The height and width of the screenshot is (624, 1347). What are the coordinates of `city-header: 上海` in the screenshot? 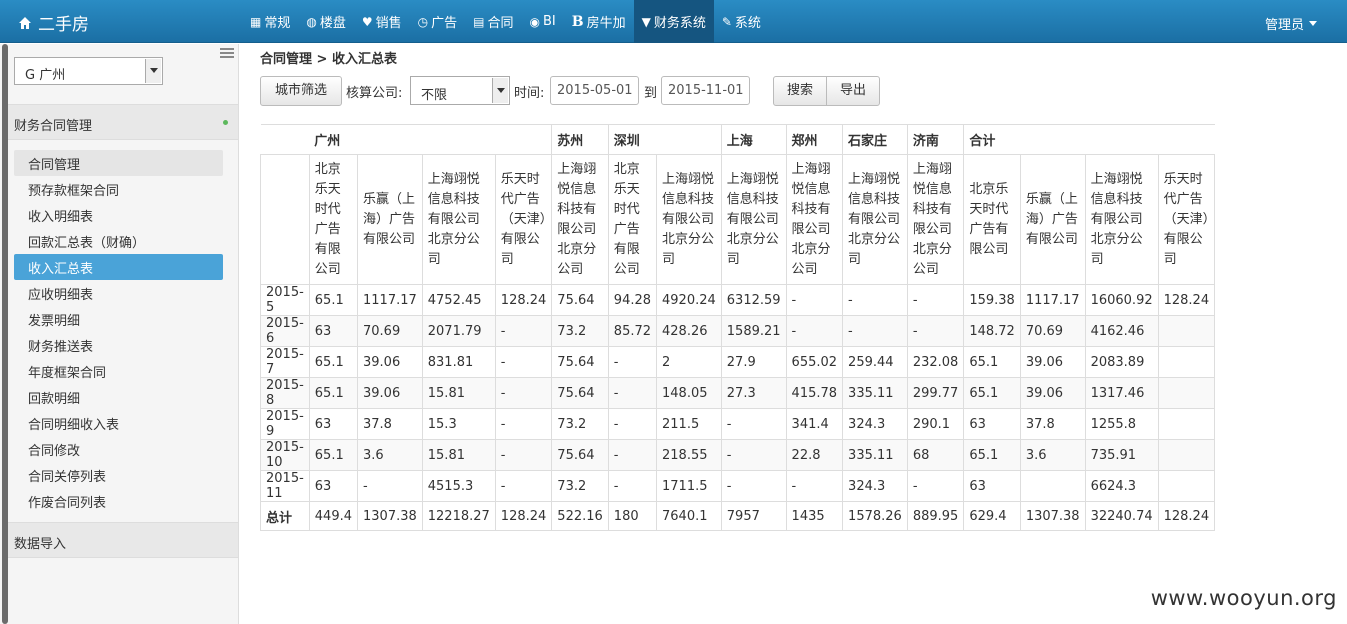 It's located at (753, 139).